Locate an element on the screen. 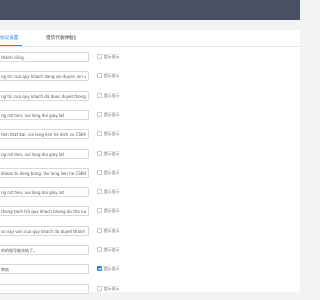 Image resolution: width=320 pixels, height=300 pixels. active-tab-indicator is located at coordinates (11, 45).